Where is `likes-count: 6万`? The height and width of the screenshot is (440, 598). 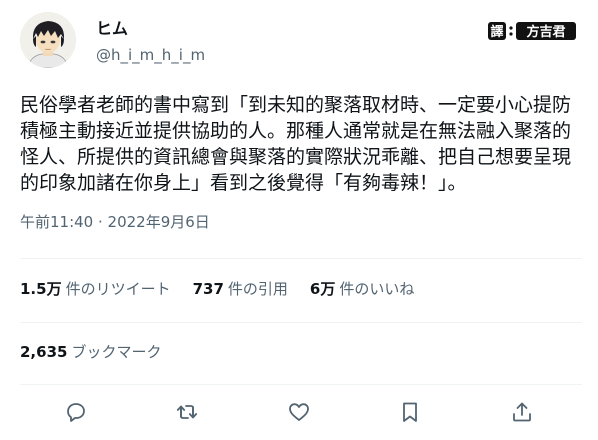 likes-count: 6万 is located at coordinates (322, 289).